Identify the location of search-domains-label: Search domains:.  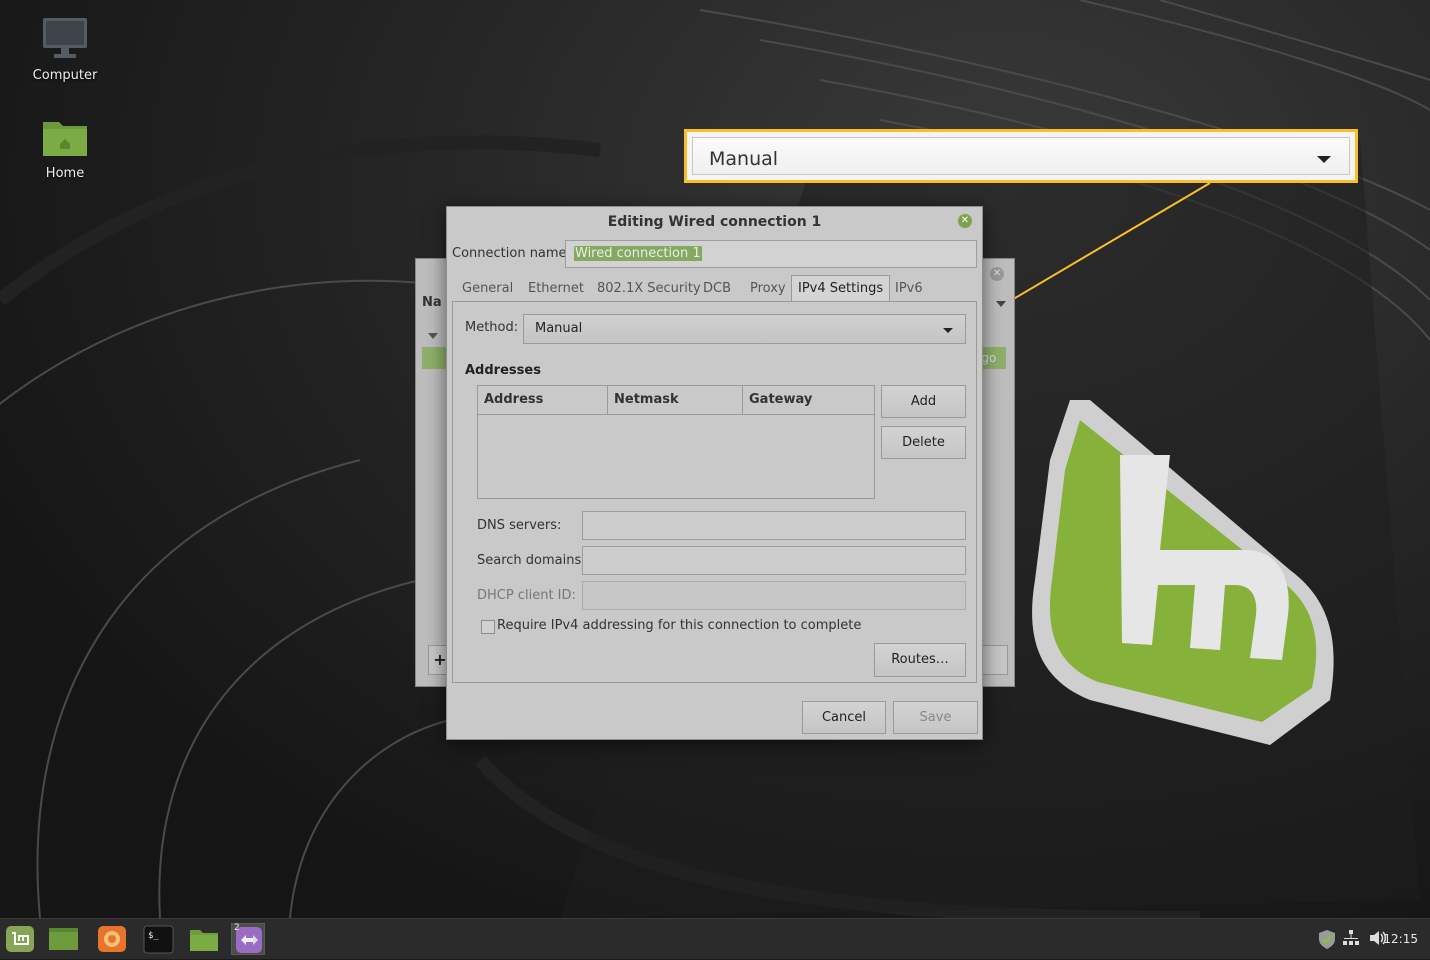
(531, 560).